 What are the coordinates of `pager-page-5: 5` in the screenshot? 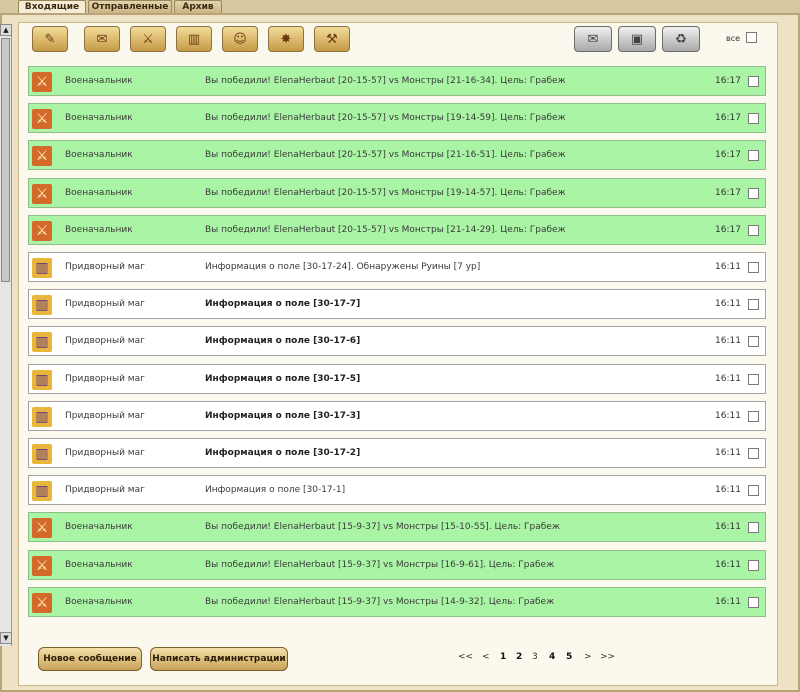 It's located at (569, 657).